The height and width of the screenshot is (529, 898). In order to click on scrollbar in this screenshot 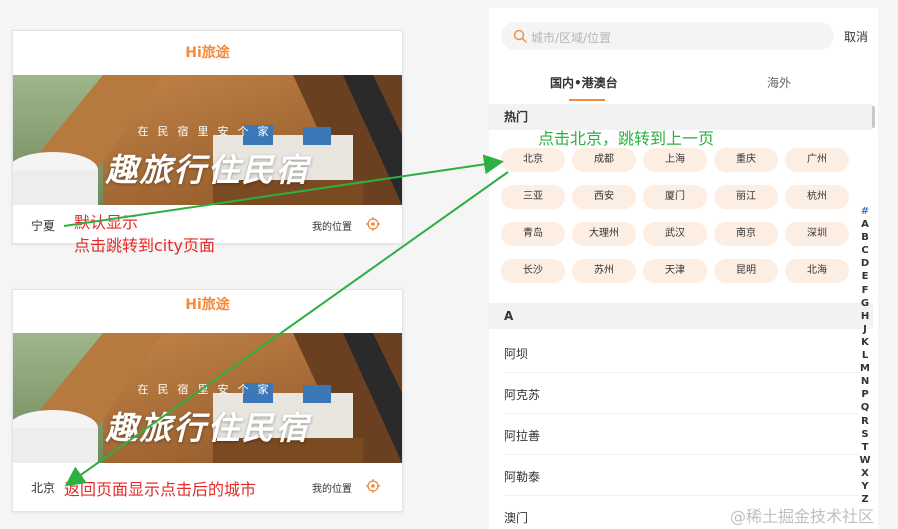, I will do `click(873, 117)`.